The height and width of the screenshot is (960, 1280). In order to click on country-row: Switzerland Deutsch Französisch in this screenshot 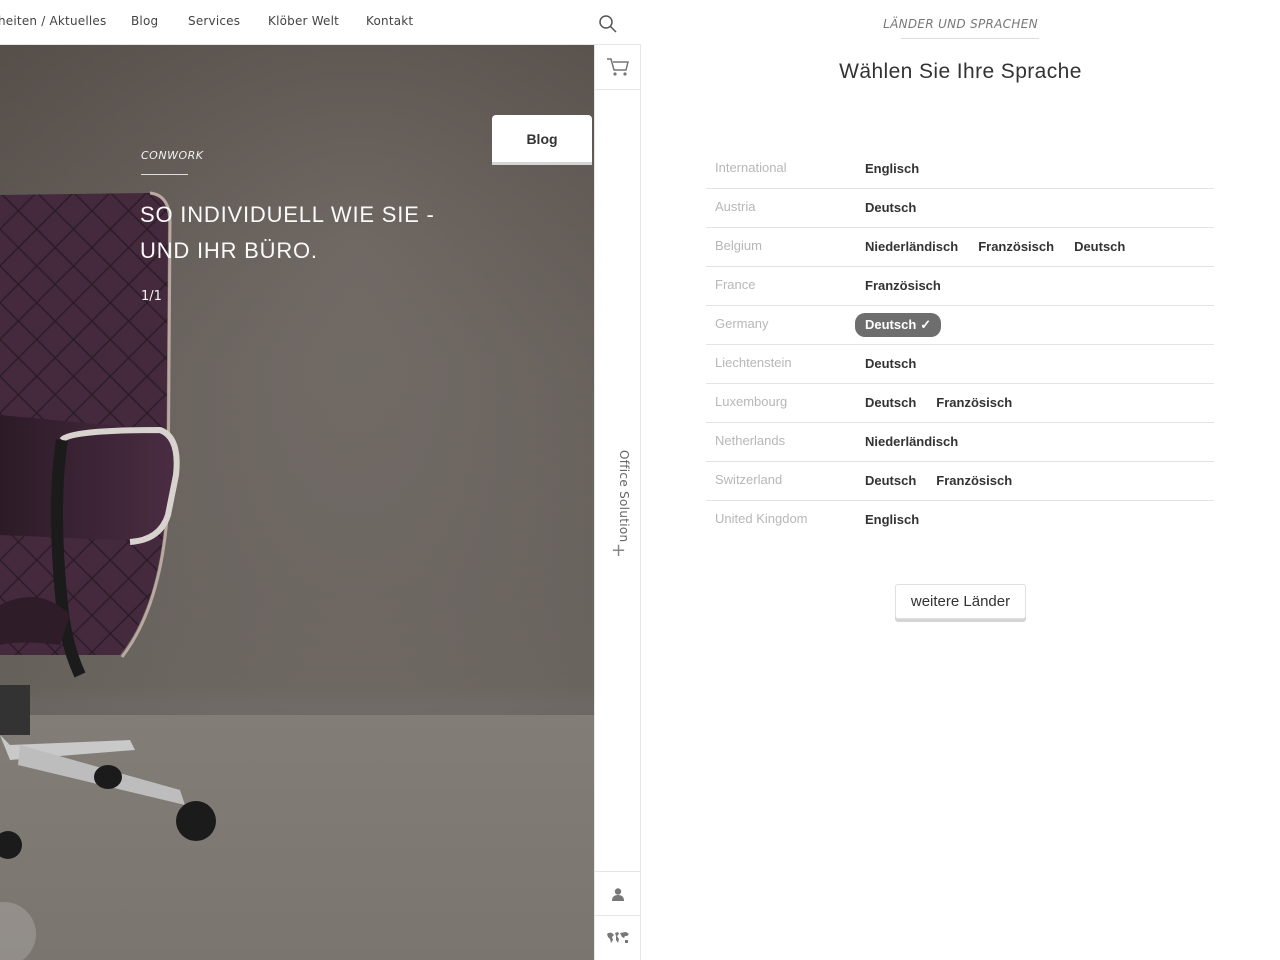, I will do `click(960, 481)`.